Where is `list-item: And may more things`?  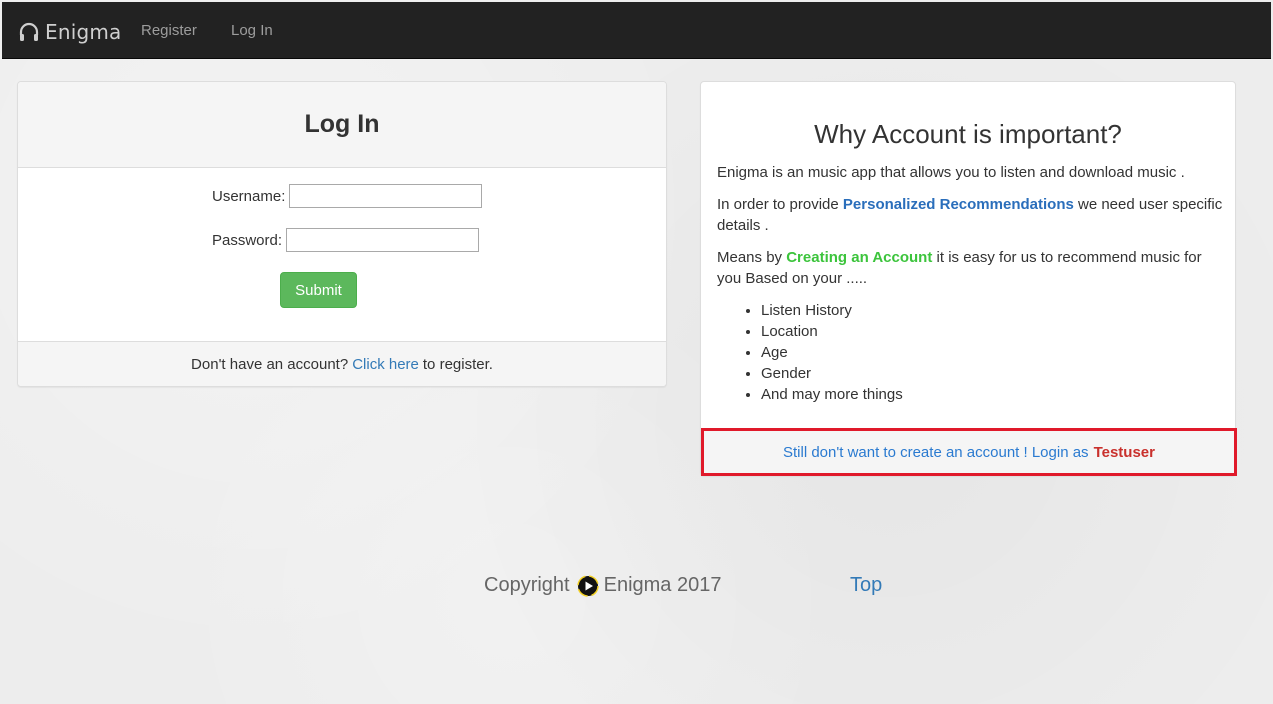
list-item: And may more things is located at coordinates (992, 394).